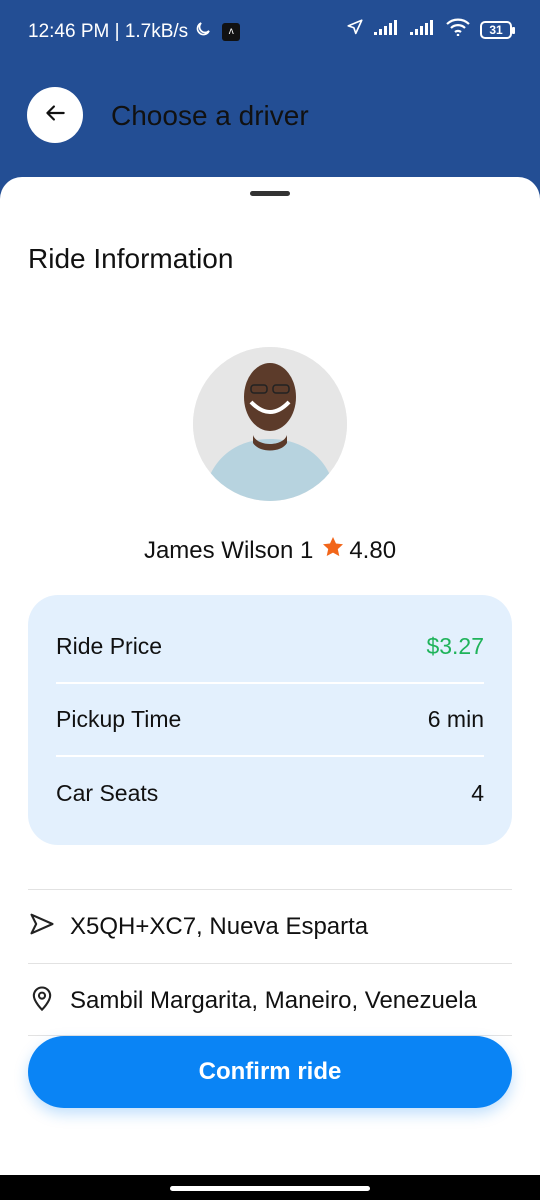 Image resolution: width=540 pixels, height=1200 pixels. Describe the element at coordinates (203, 32) in the screenshot. I see `moon-icon` at that location.